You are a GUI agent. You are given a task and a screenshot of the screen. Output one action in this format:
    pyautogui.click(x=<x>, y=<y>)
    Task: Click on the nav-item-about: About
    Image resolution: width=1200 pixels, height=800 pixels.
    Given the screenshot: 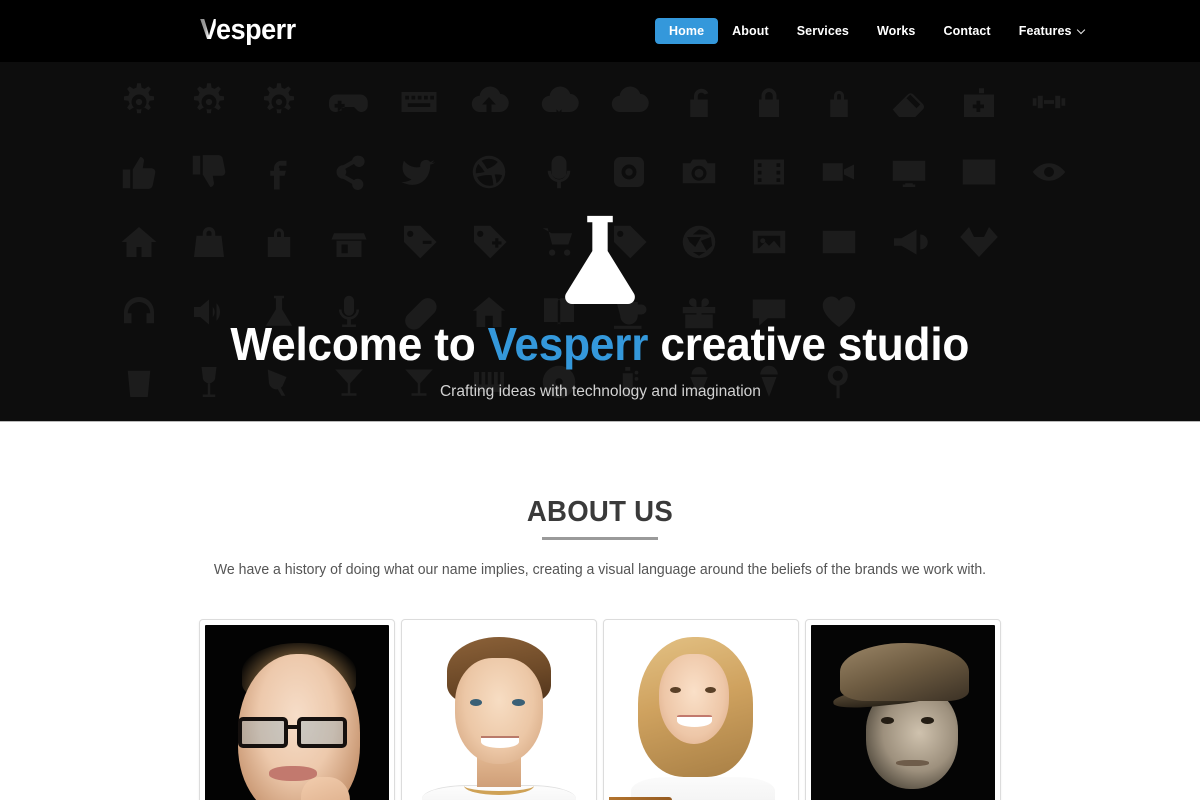 What is the action you would take?
    pyautogui.click(x=750, y=31)
    